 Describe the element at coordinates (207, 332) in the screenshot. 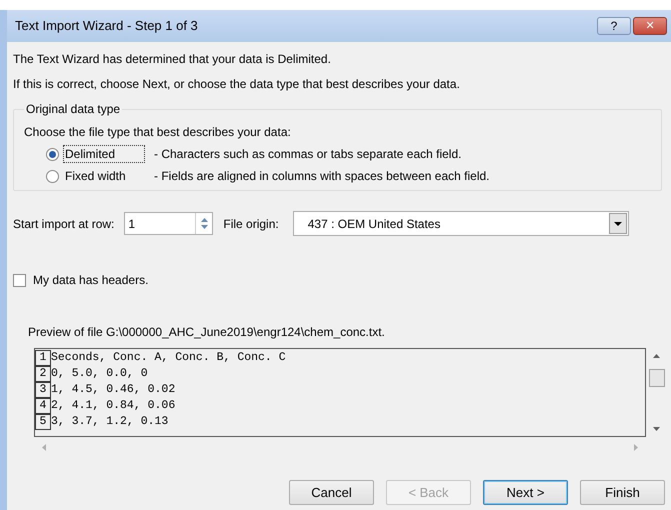

I see `preview-title: Preview of file G:\000000_AHC_June2019\engr124\chem_conc.txt.` at that location.